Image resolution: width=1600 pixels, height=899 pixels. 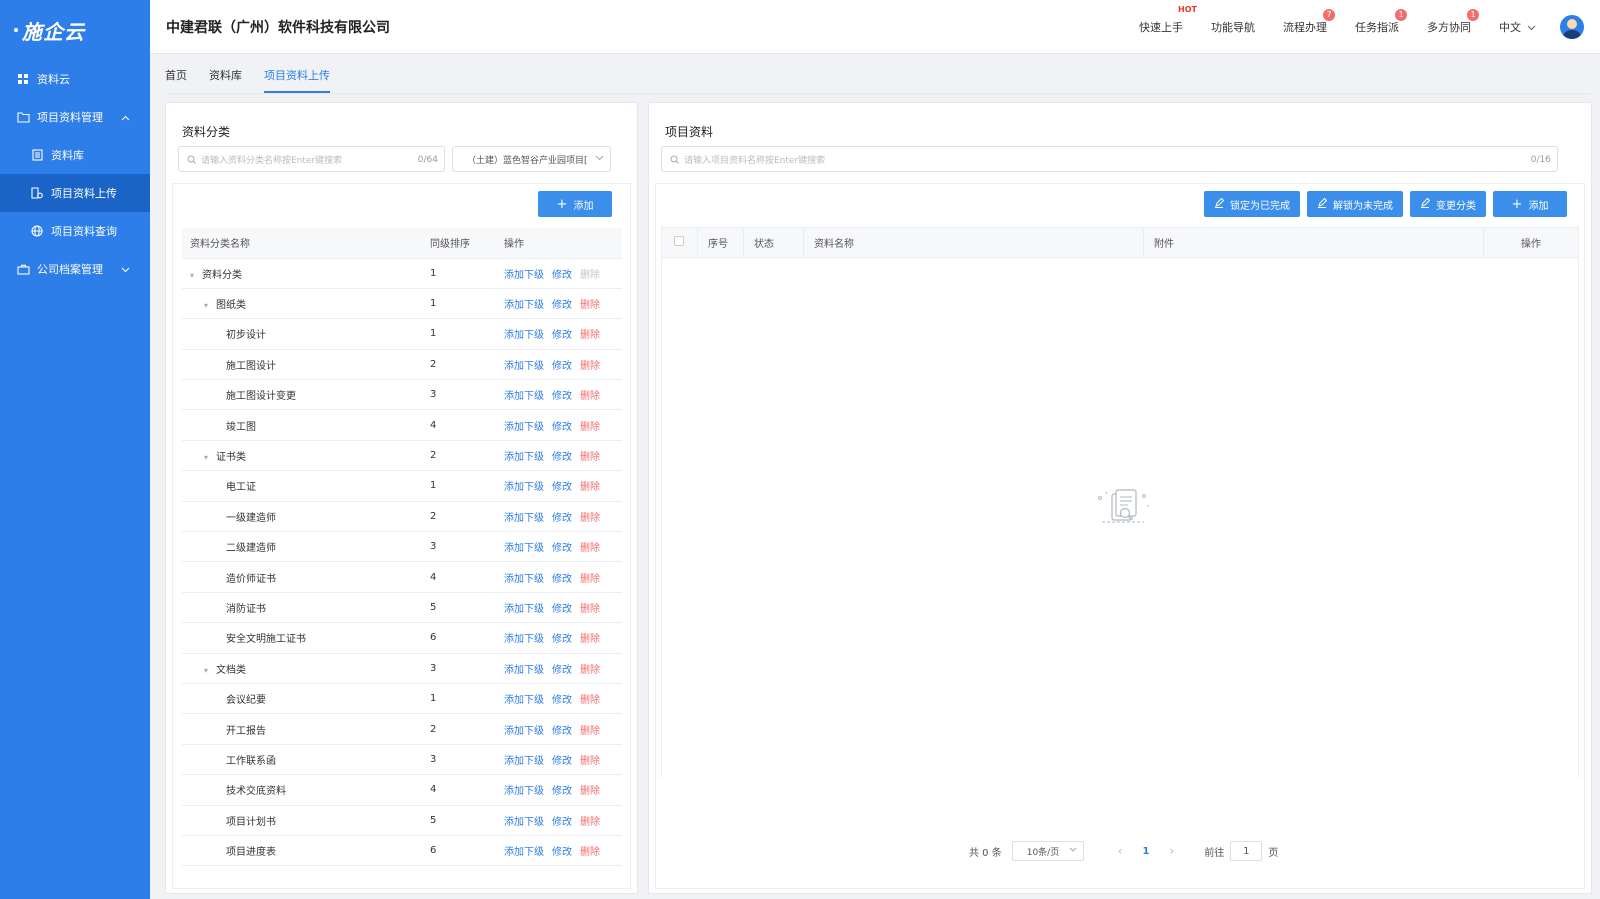 I want to click on tree-row: ▾ 资料分类 1 添加下级 修改 删除, so click(x=402, y=273).